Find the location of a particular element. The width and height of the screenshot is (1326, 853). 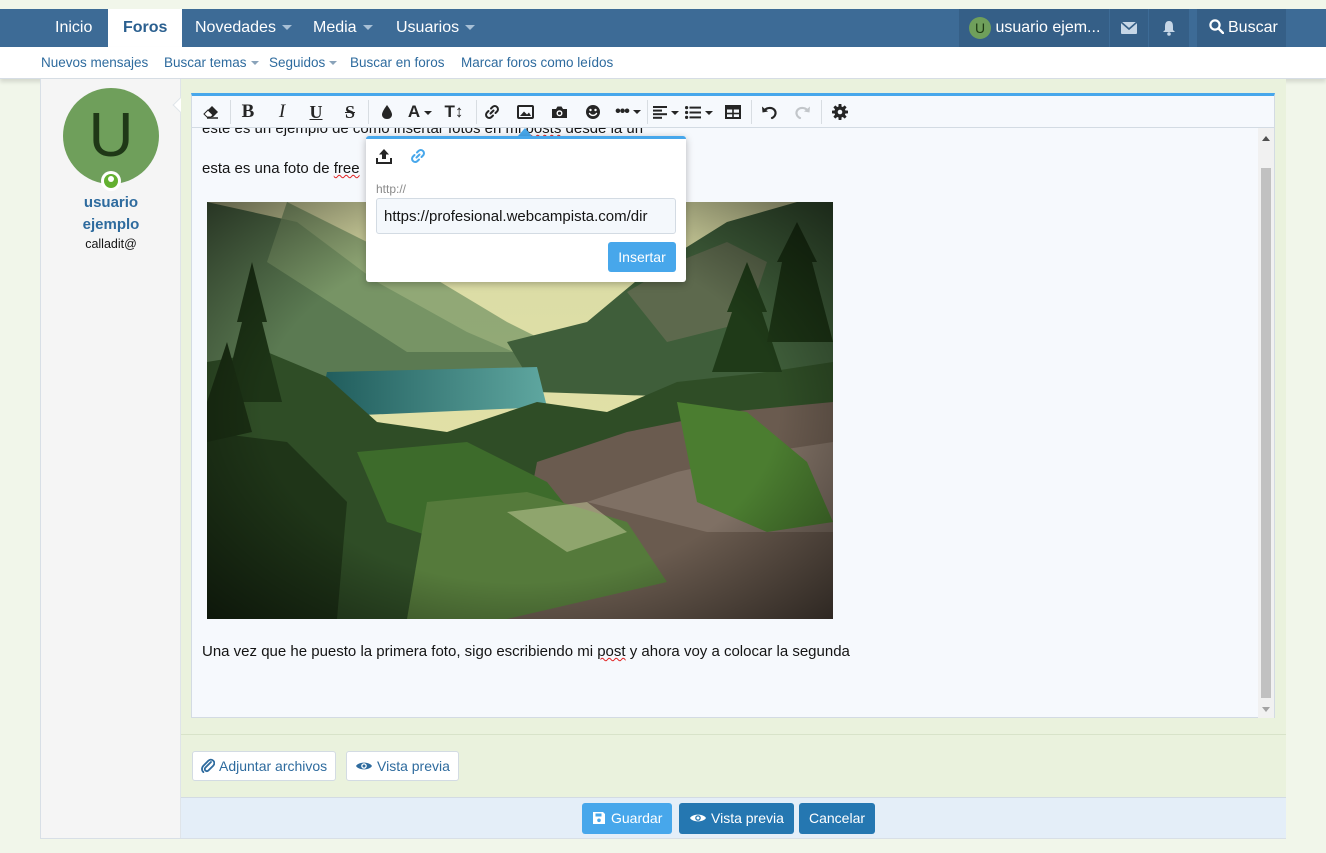

alerts-button is located at coordinates (1169, 28).